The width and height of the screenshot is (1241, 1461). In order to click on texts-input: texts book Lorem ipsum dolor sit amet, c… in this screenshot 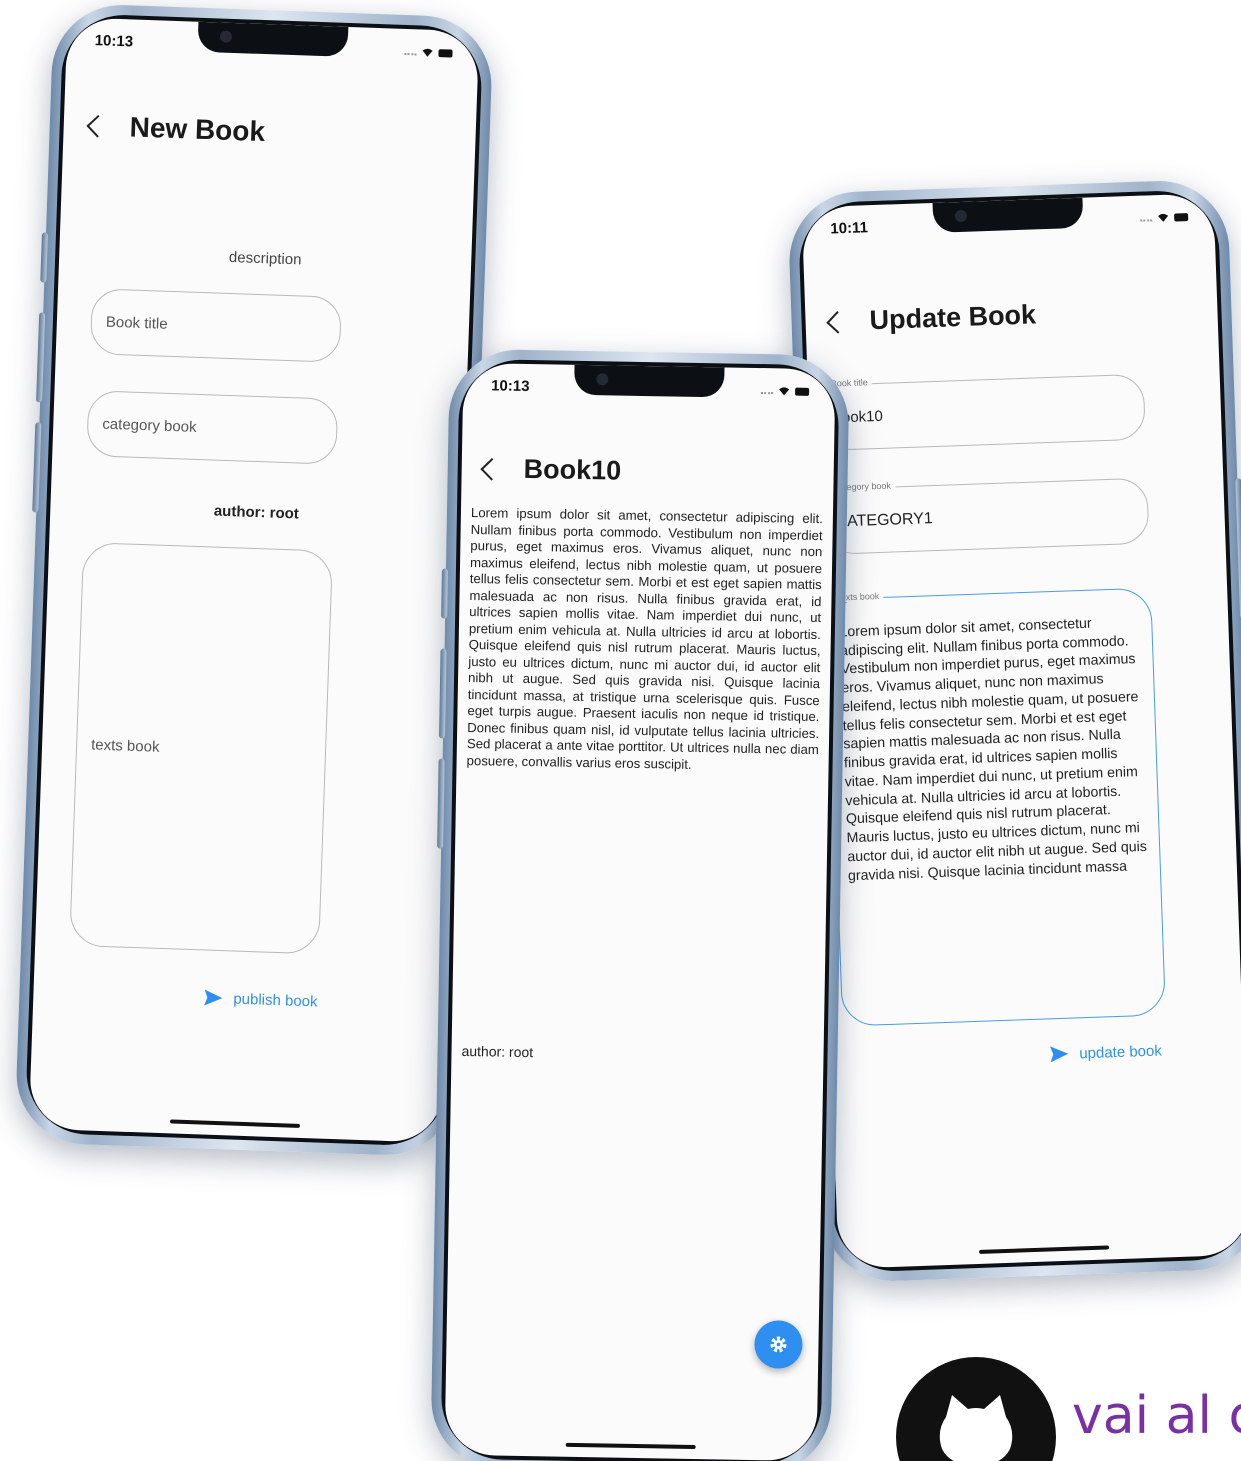, I will do `click(997, 807)`.